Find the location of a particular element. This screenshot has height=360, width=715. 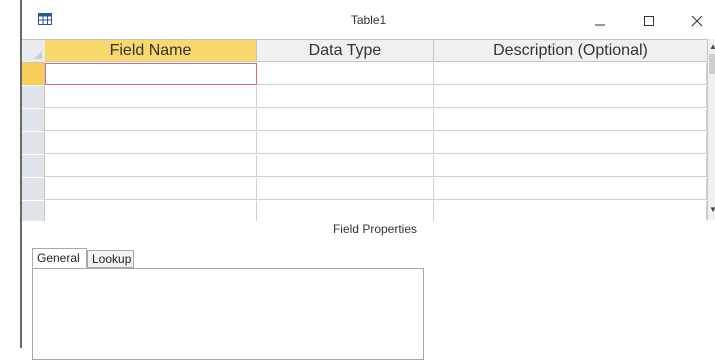

scrollbar-thumb is located at coordinates (712, 64).